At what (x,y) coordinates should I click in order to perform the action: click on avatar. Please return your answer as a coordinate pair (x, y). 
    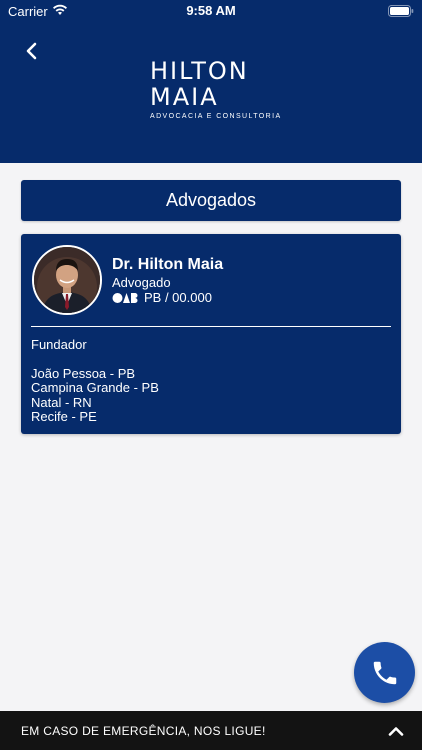
    Looking at the image, I should click on (67, 280).